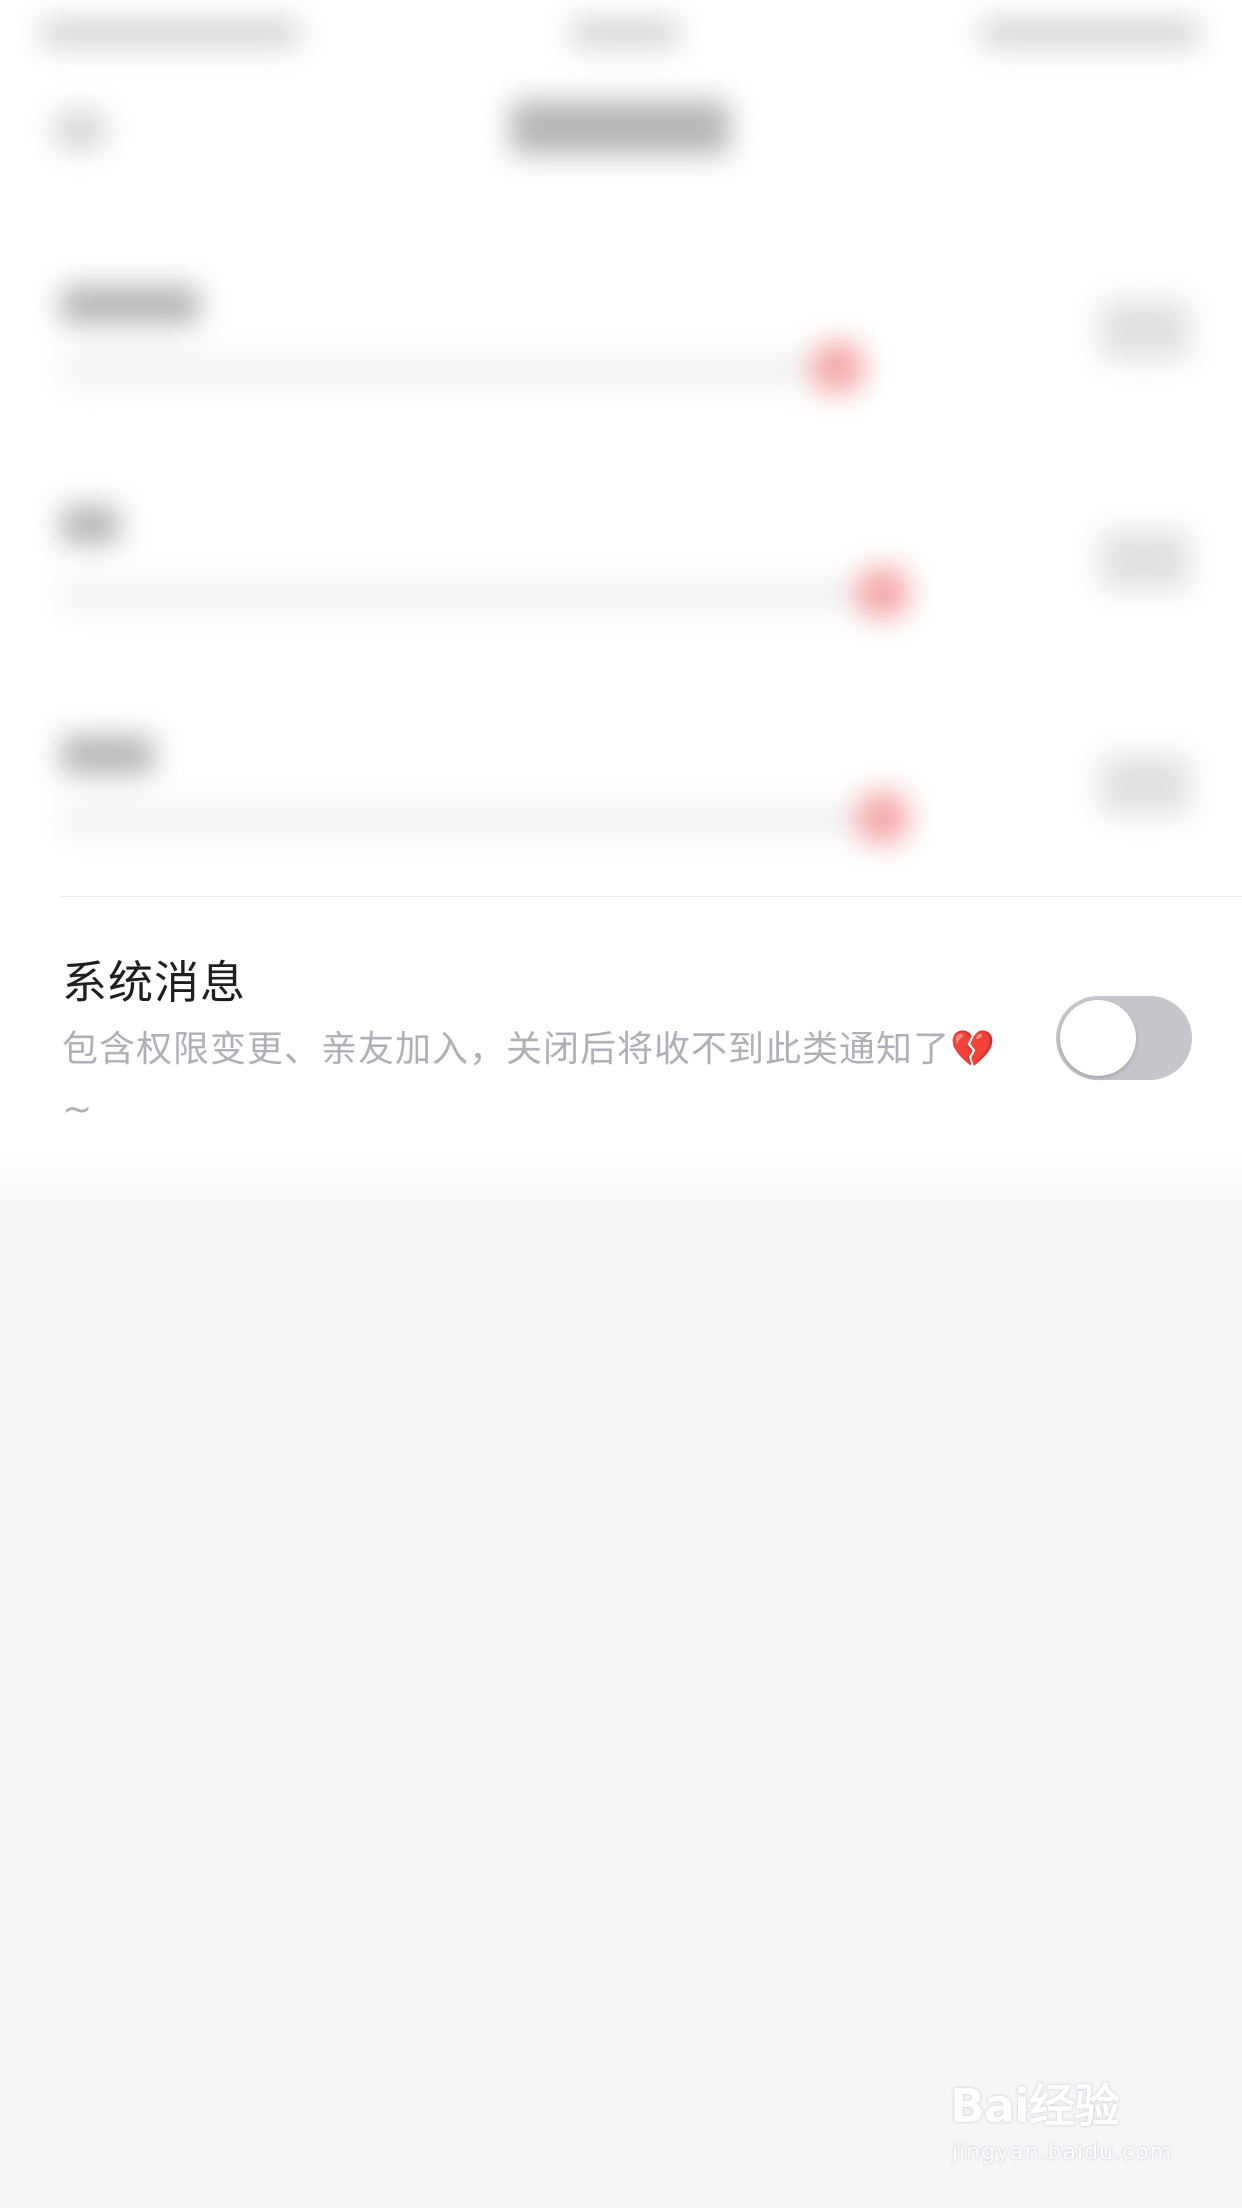 The image size is (1242, 2208). What do you see at coordinates (1062, 2152) in the screenshot?
I see `watermark-url: jingyan.baidu.com` at bounding box center [1062, 2152].